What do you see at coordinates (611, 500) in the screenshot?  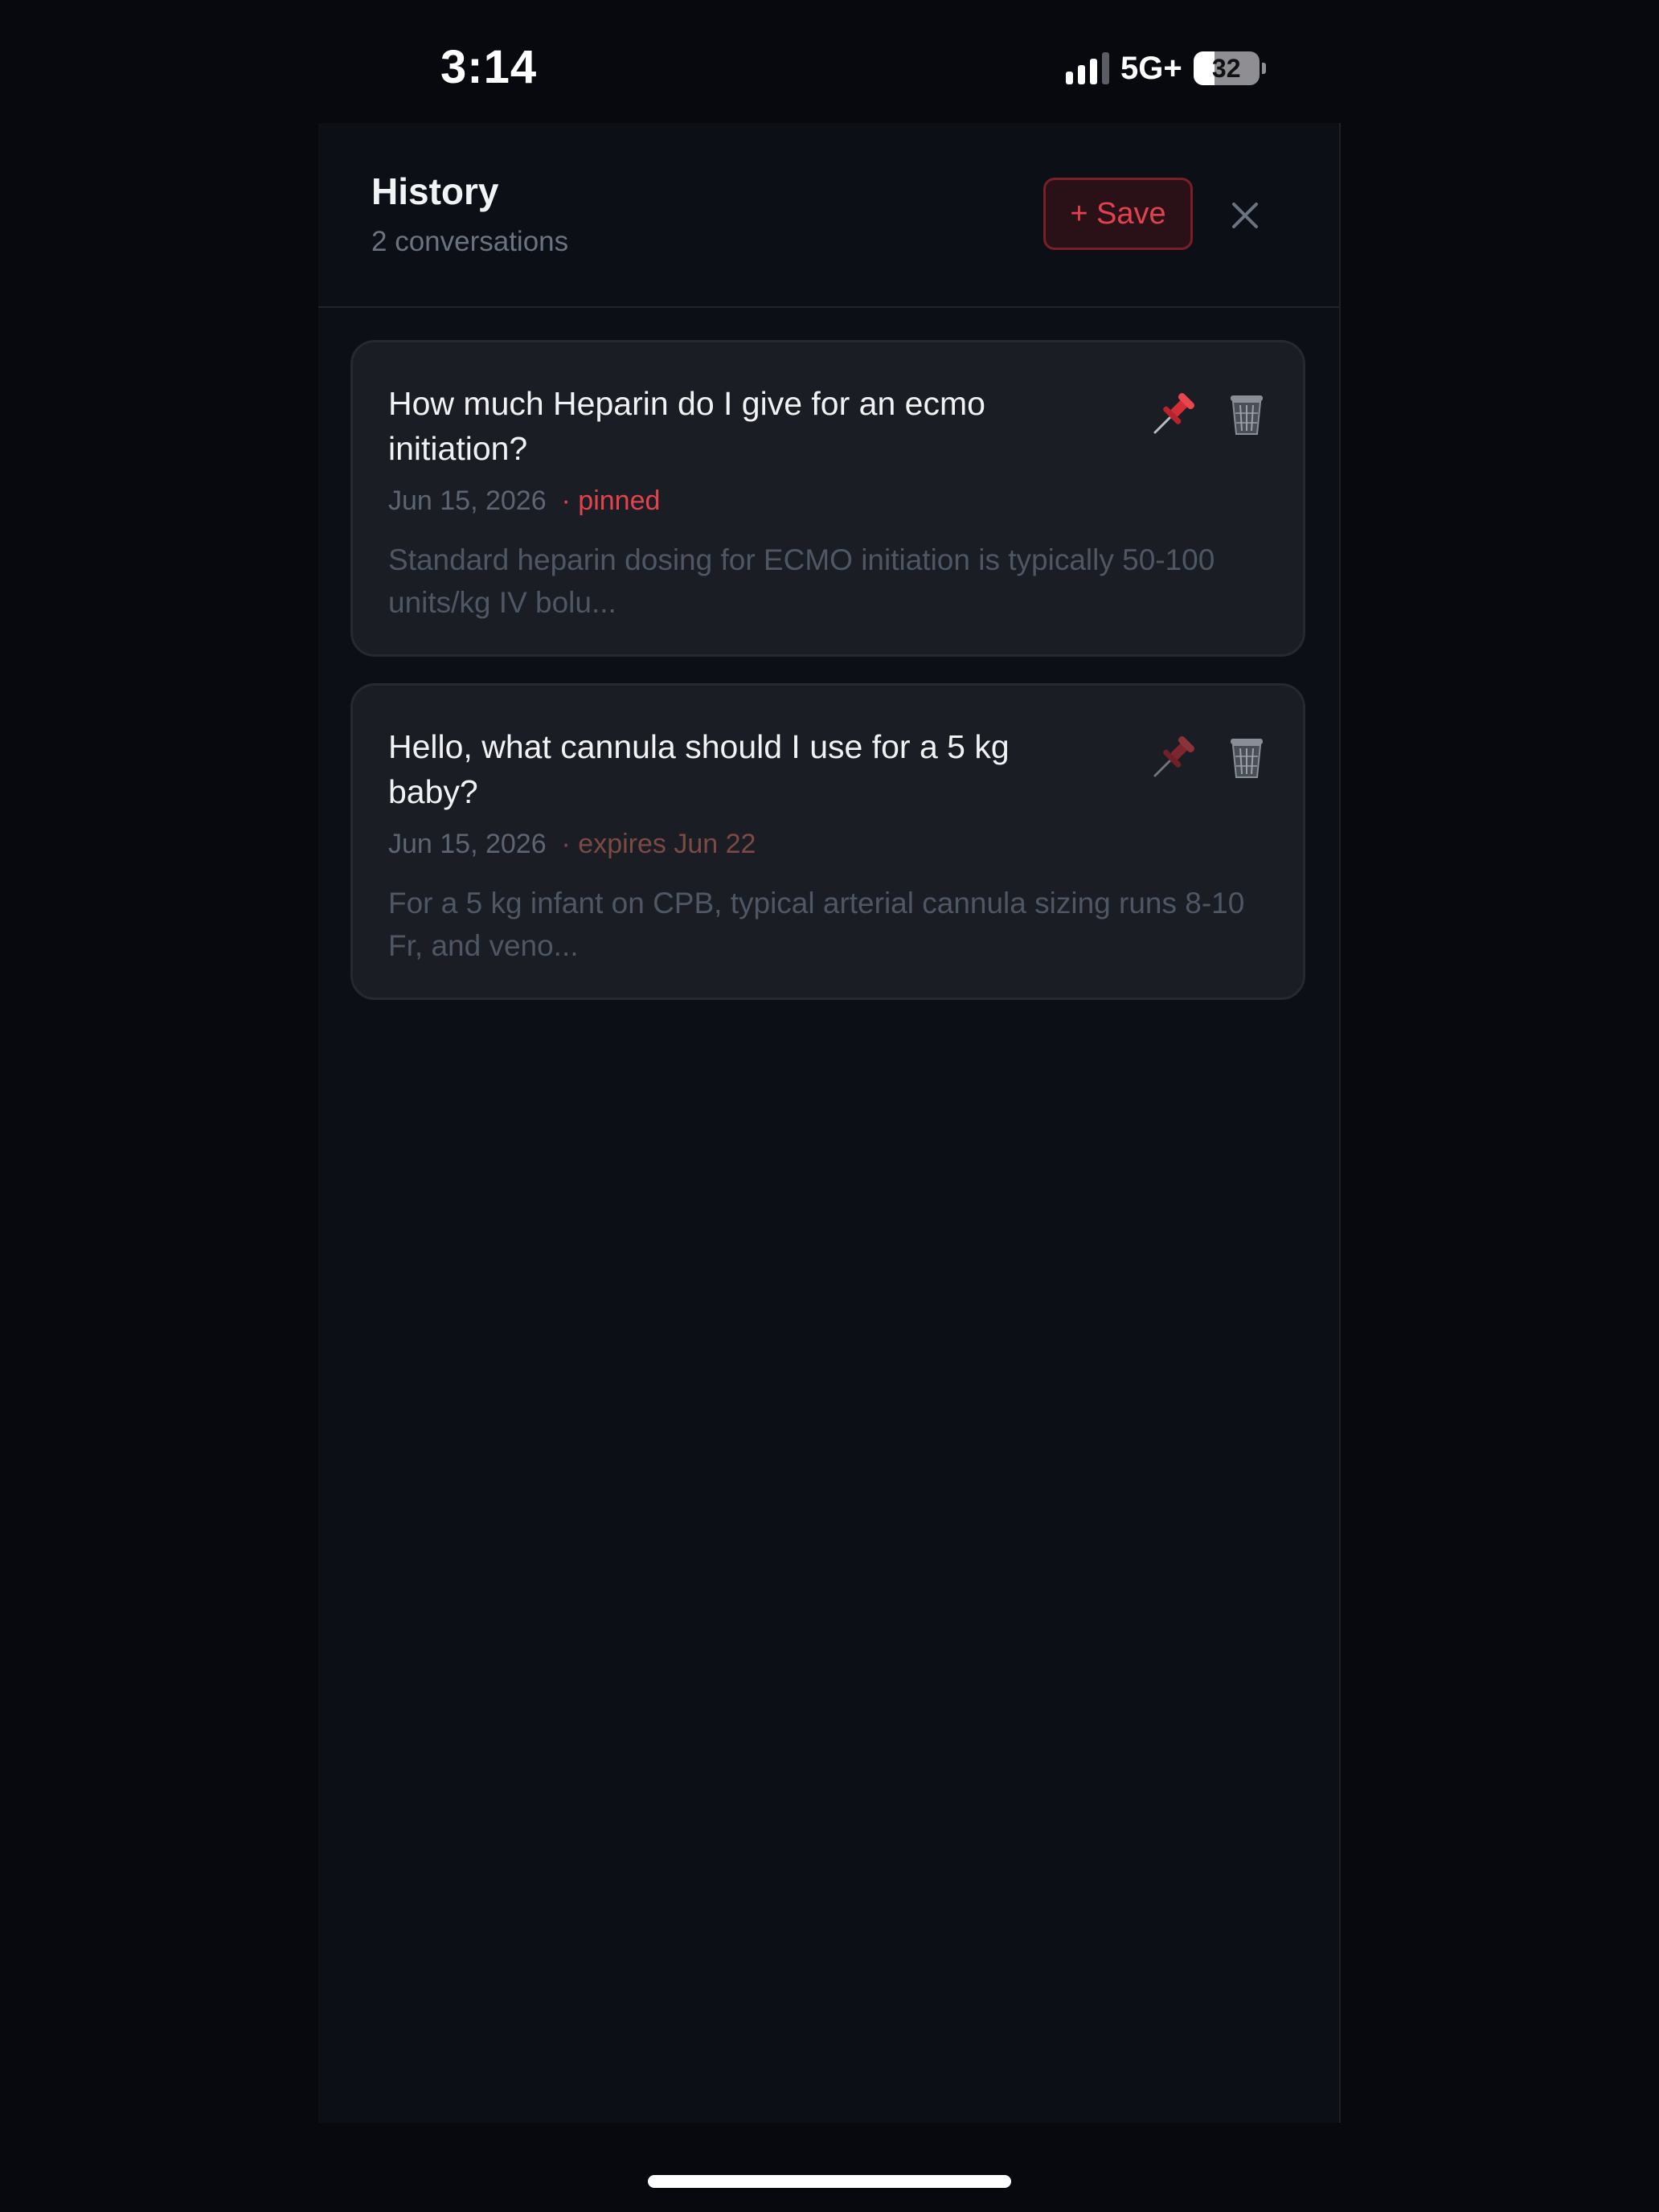 I see `pinned-tag: · pinned` at bounding box center [611, 500].